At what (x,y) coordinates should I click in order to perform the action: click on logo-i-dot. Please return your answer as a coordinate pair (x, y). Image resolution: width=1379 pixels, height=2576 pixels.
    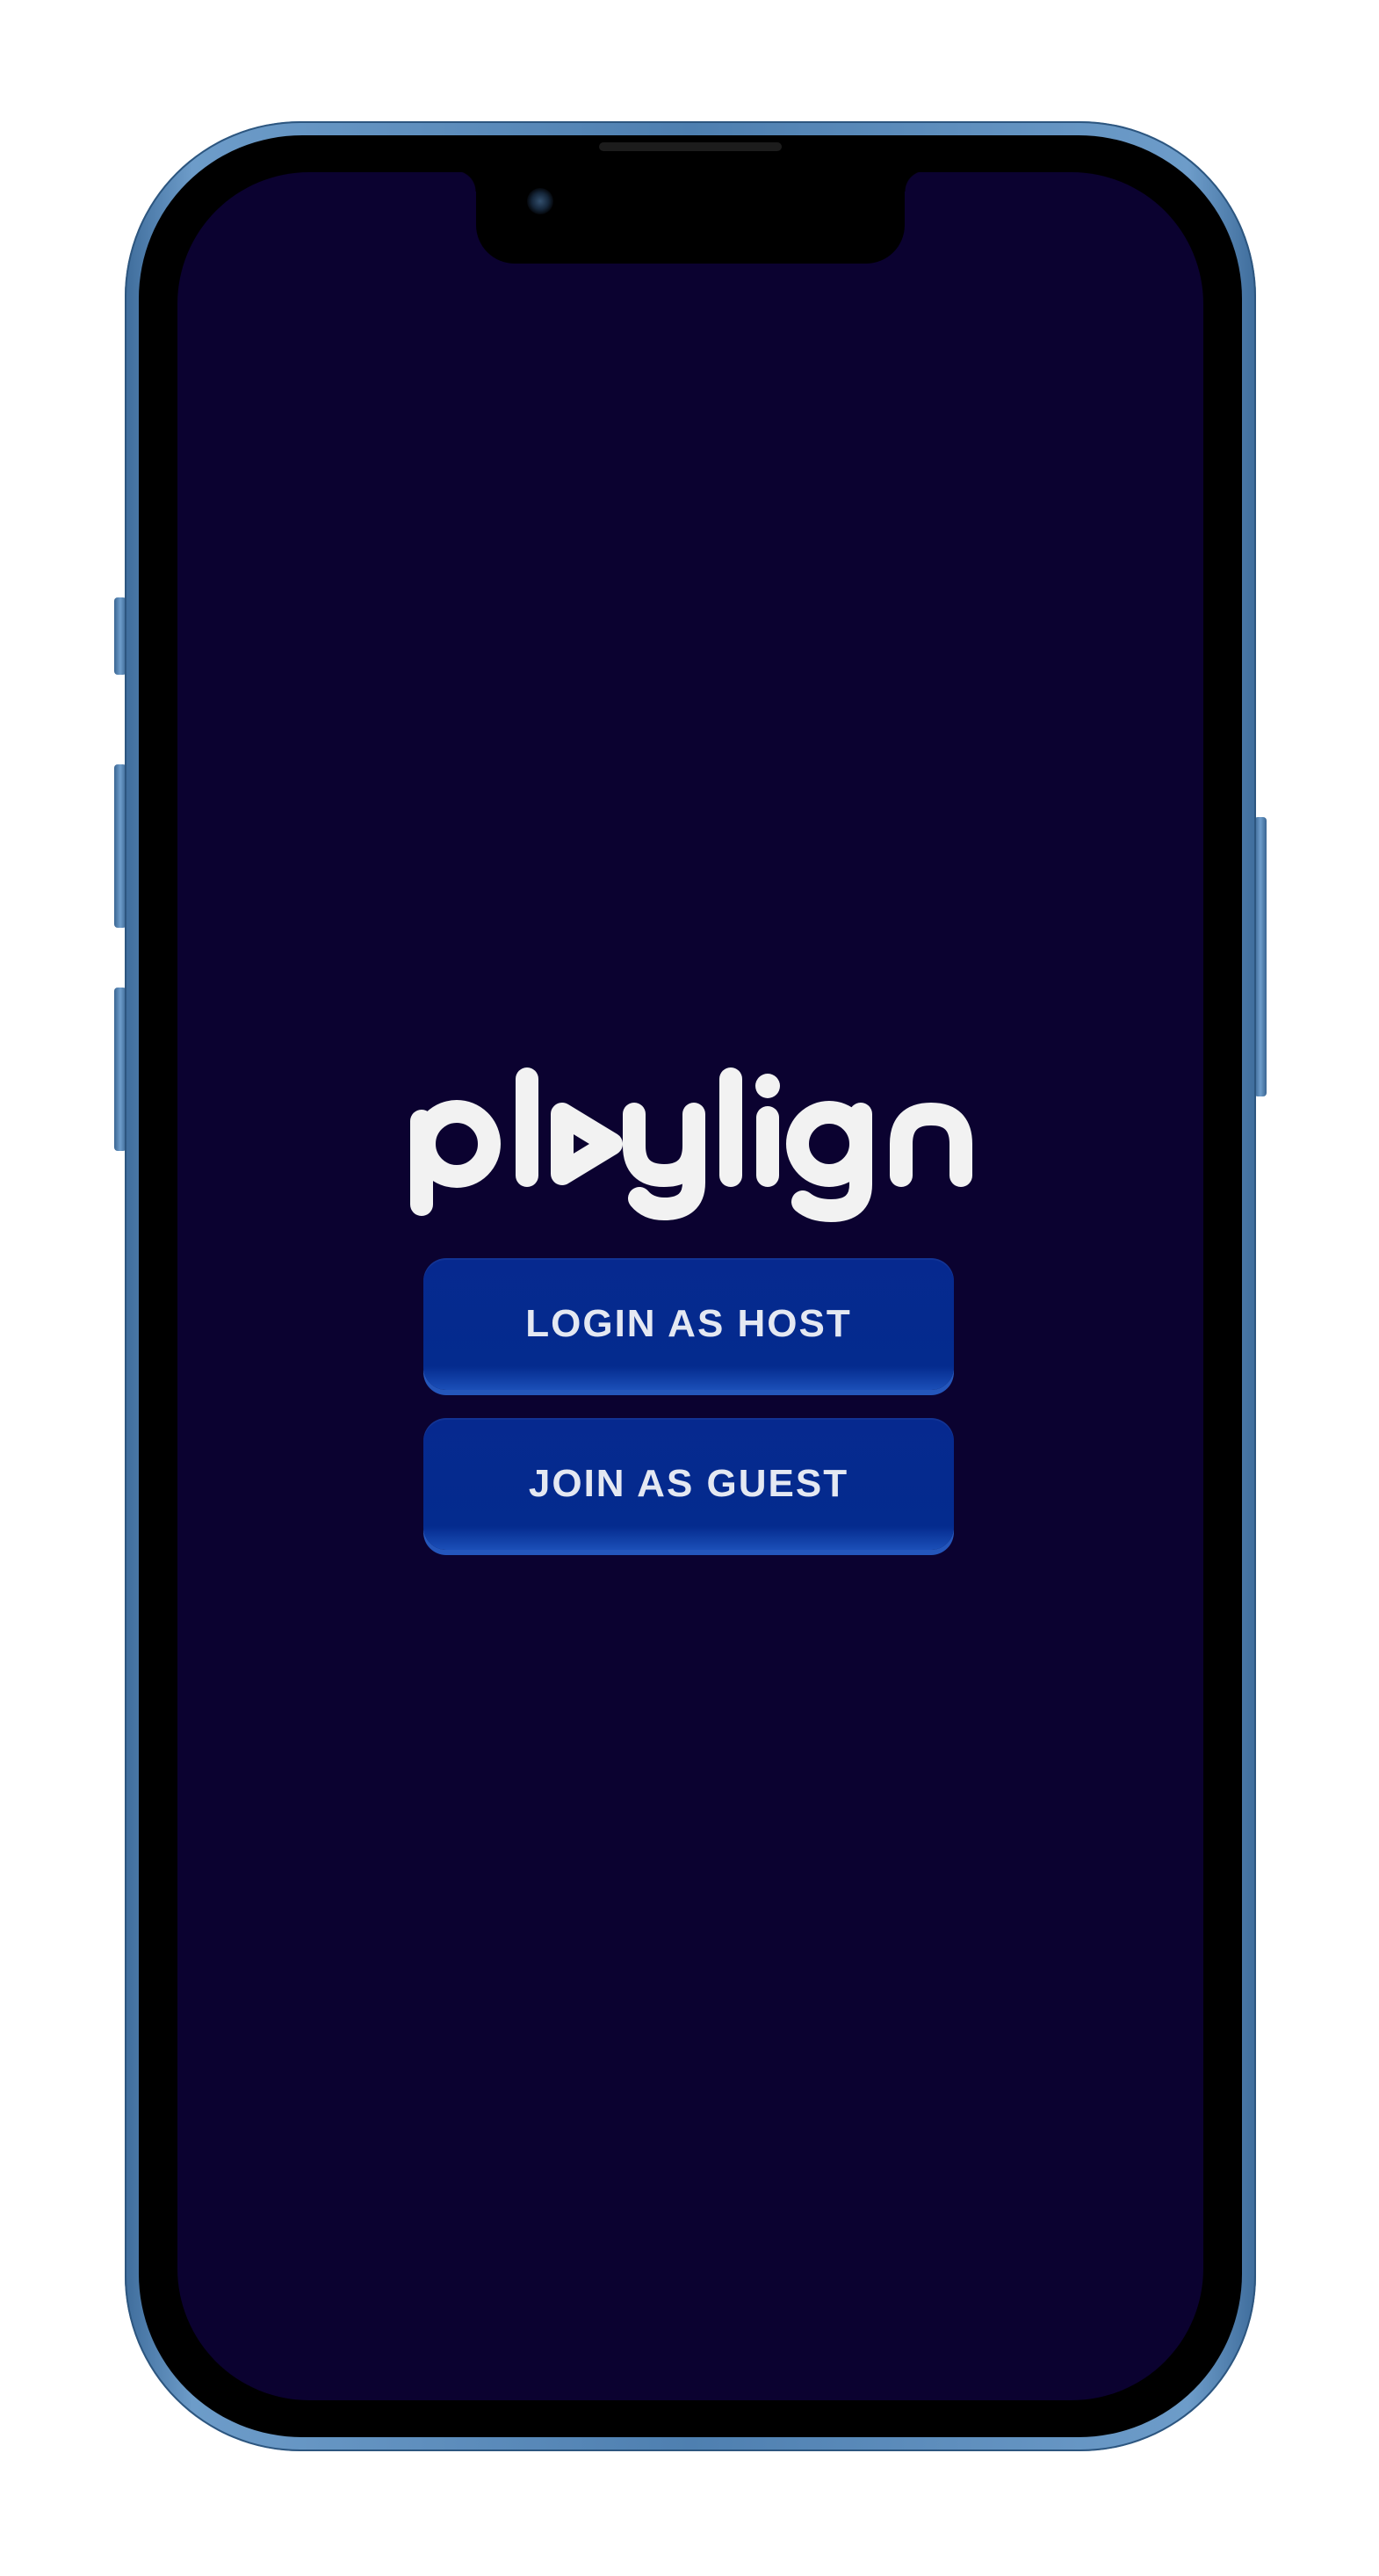
    Looking at the image, I should click on (767, 1086).